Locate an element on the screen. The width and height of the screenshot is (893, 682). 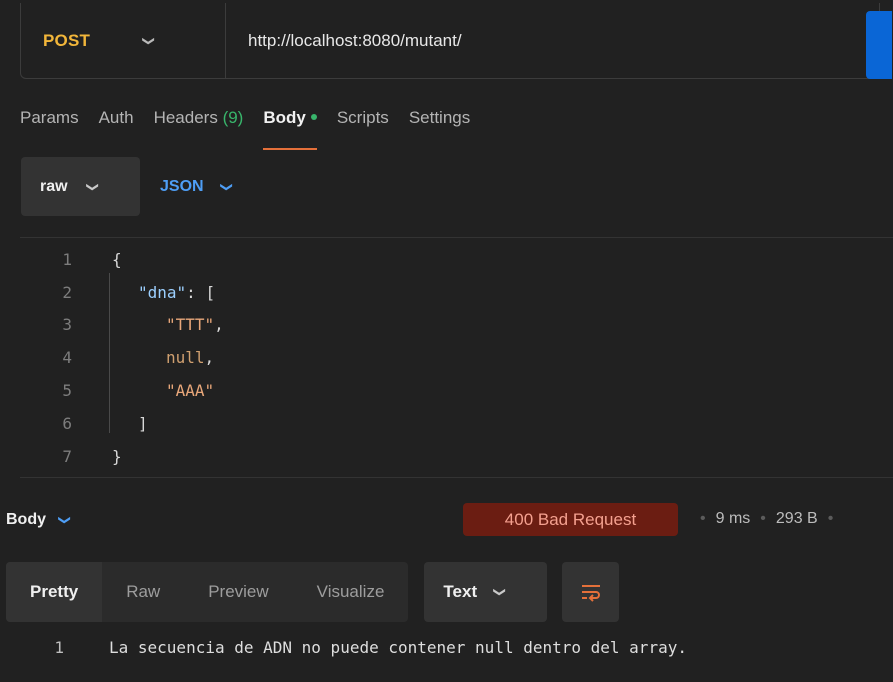
code-line: 2 "dna": [ is located at coordinates (456, 292).